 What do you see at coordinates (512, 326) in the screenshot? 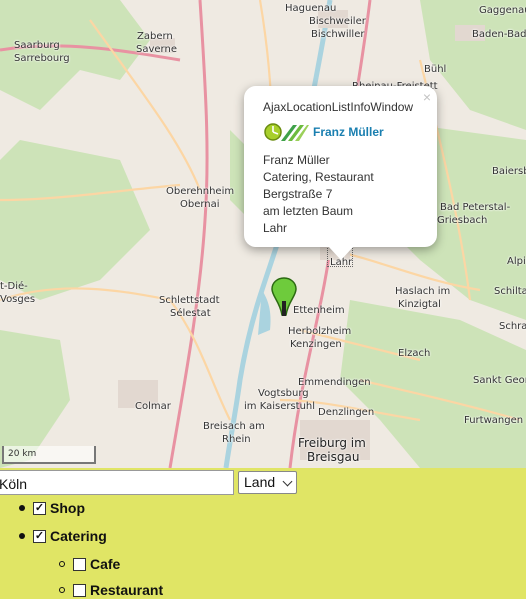
I see `place-schramberg: Schra` at bounding box center [512, 326].